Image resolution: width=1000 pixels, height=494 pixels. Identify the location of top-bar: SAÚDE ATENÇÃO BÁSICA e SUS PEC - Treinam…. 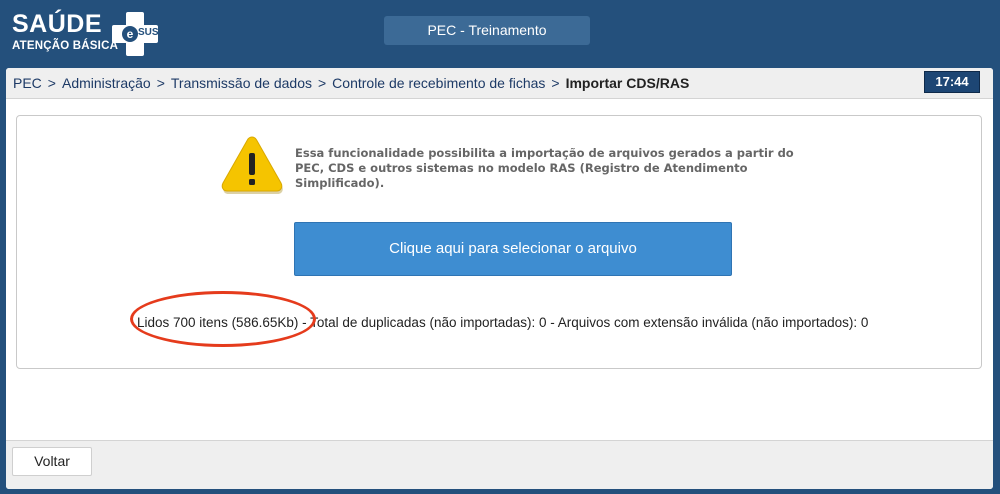
(500, 32).